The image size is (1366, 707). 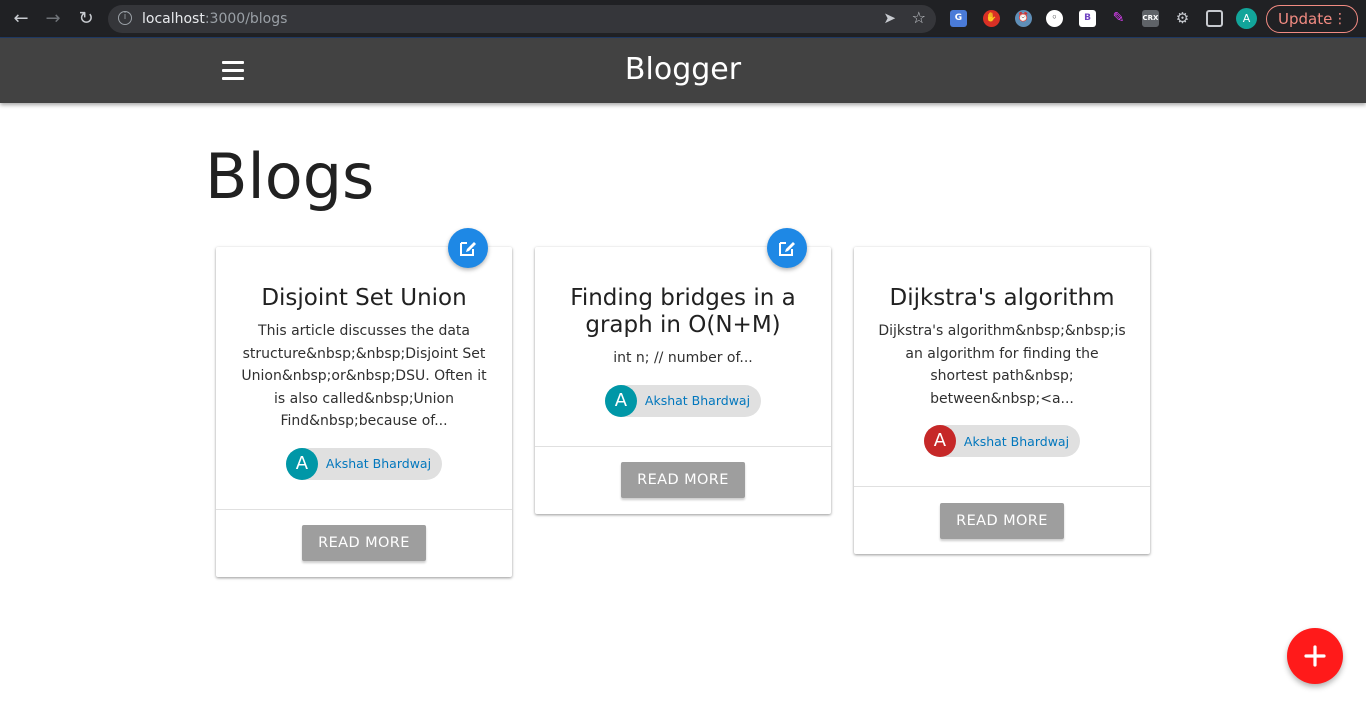 I want to click on blog-title: Finding bridges in a graph in O(N+M), so click(x=683, y=311).